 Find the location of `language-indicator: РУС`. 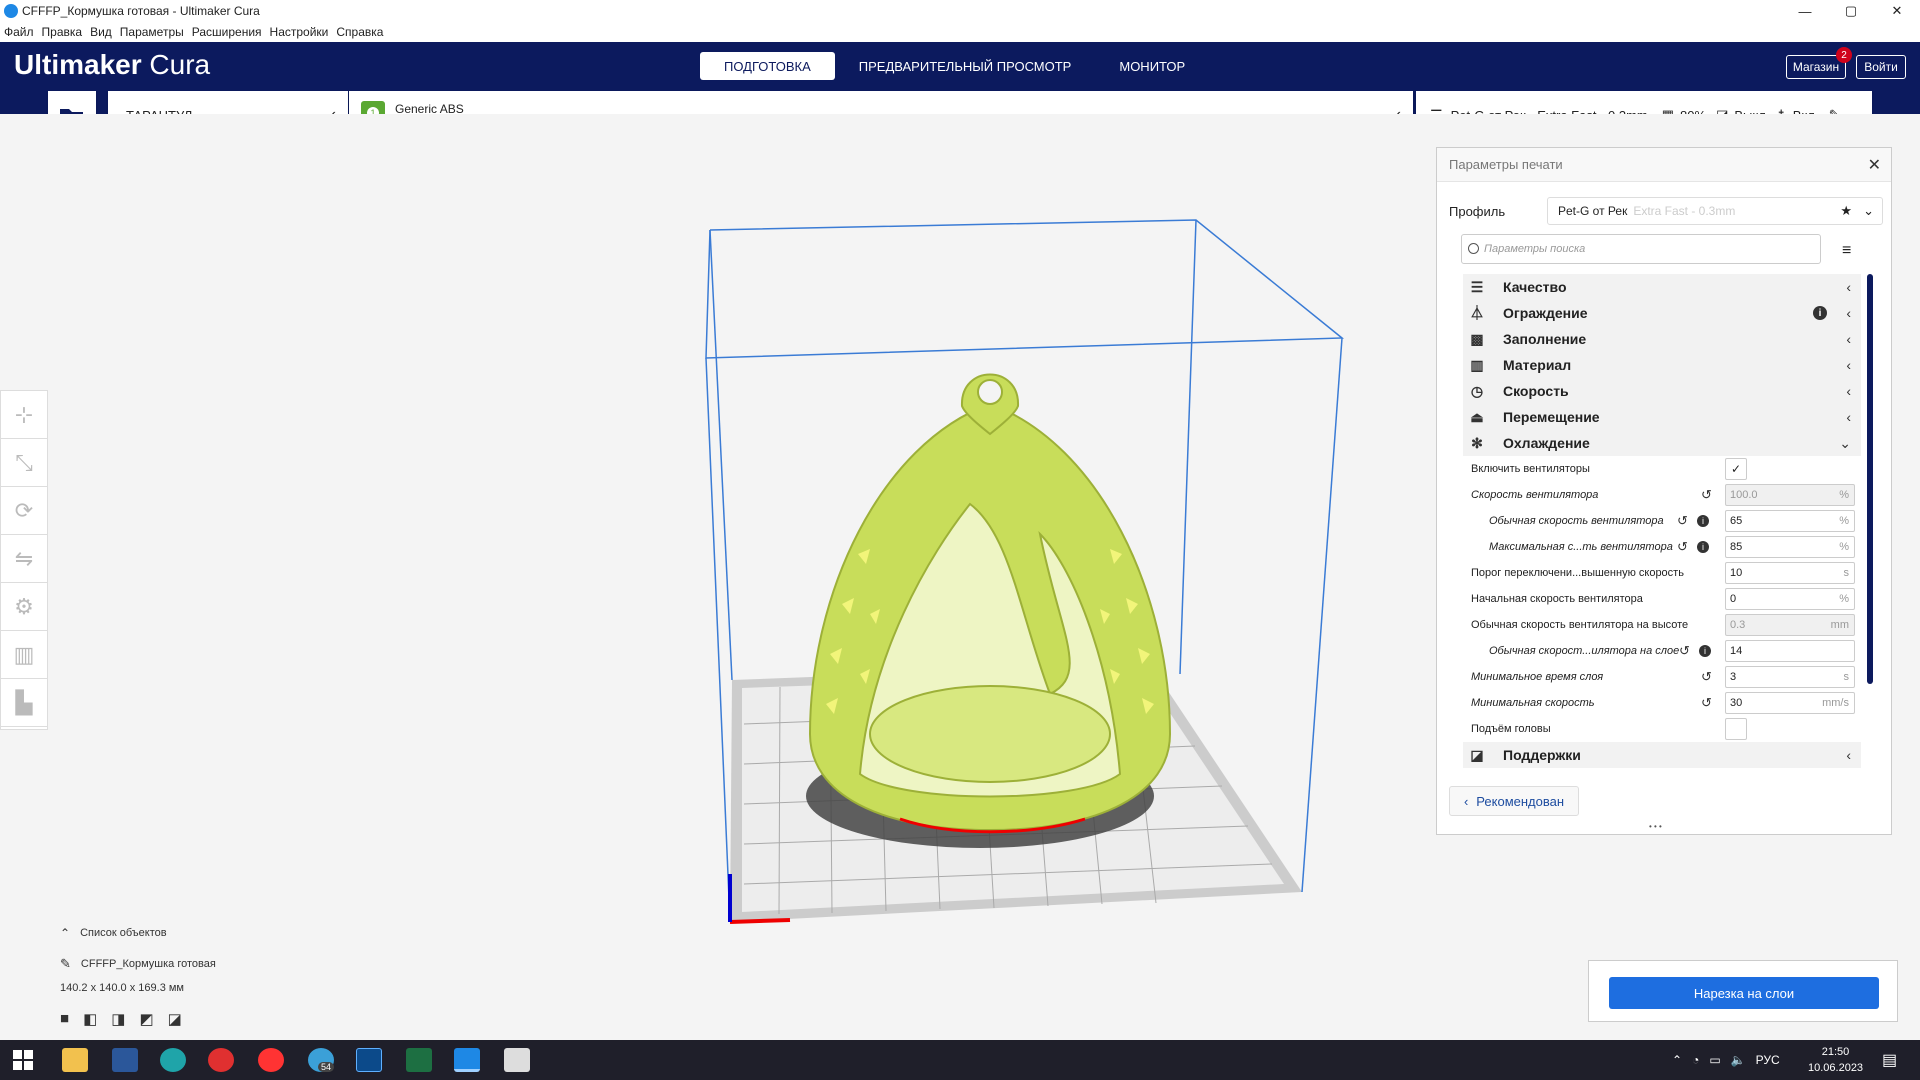

language-indicator: РУС is located at coordinates (1768, 1060).